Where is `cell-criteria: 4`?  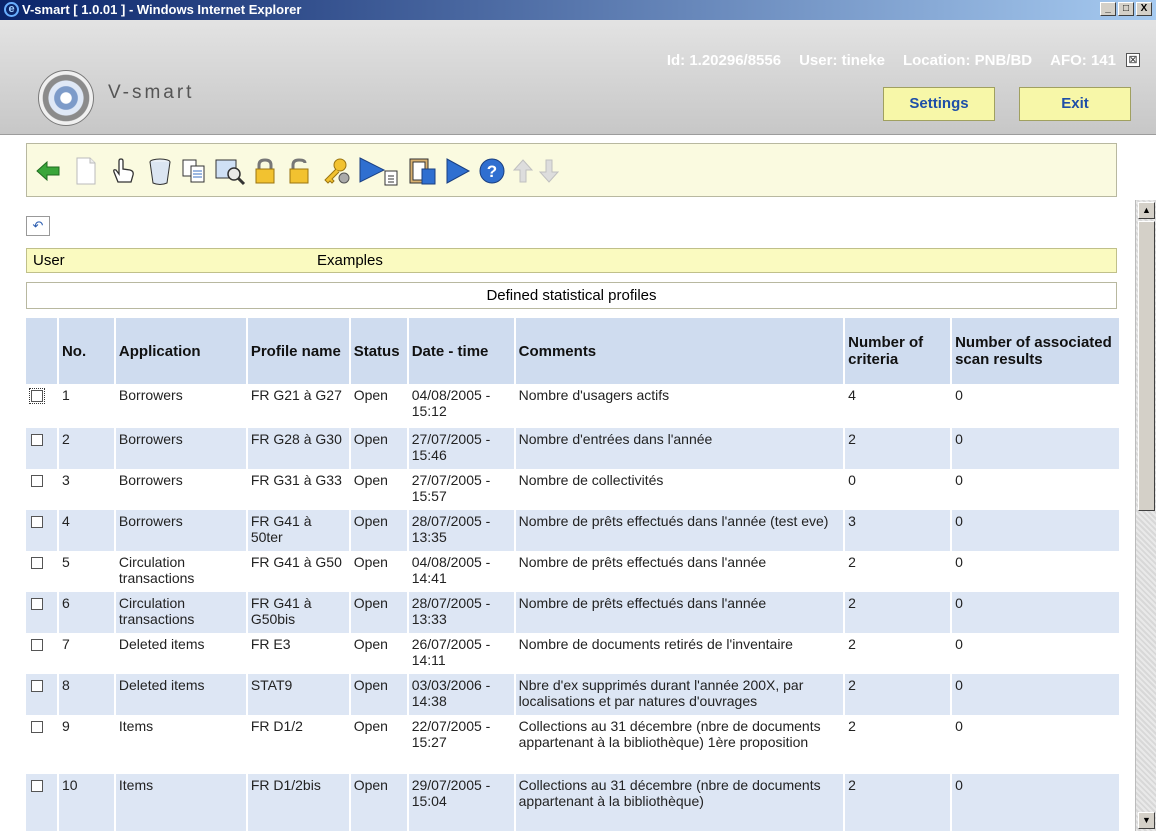 cell-criteria: 4 is located at coordinates (898, 406).